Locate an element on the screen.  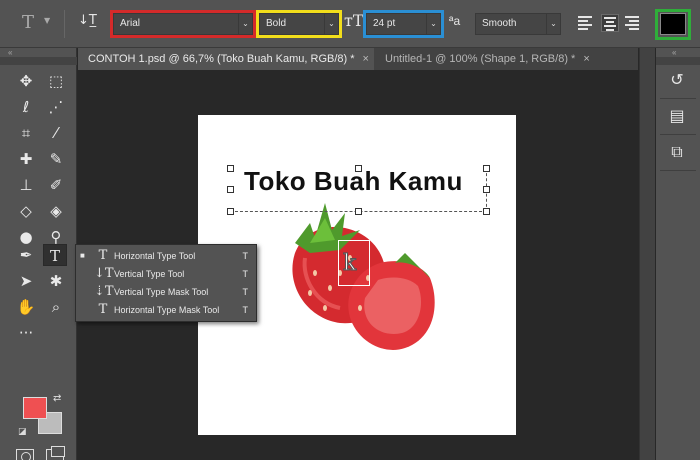
swap-colors-icon: ⇄ is located at coordinates (57, 398).